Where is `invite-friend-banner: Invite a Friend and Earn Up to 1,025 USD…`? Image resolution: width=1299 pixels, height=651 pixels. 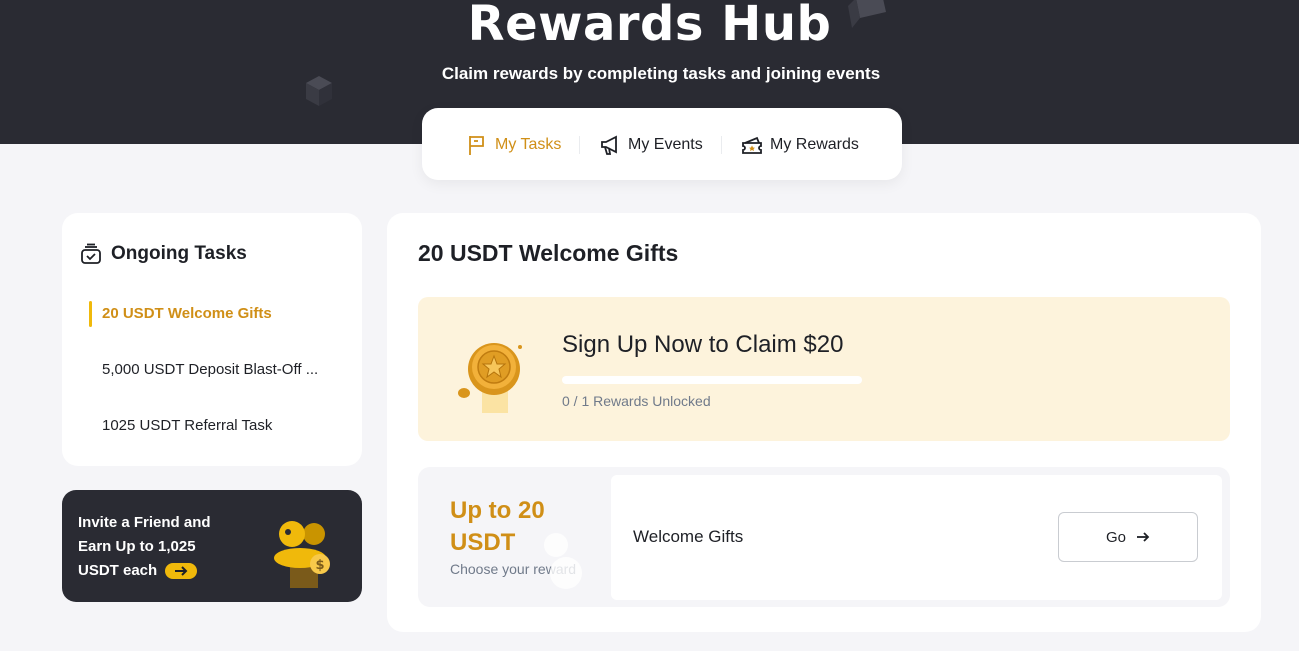 invite-friend-banner: Invite a Friend and Earn Up to 1,025 USD… is located at coordinates (212, 546).